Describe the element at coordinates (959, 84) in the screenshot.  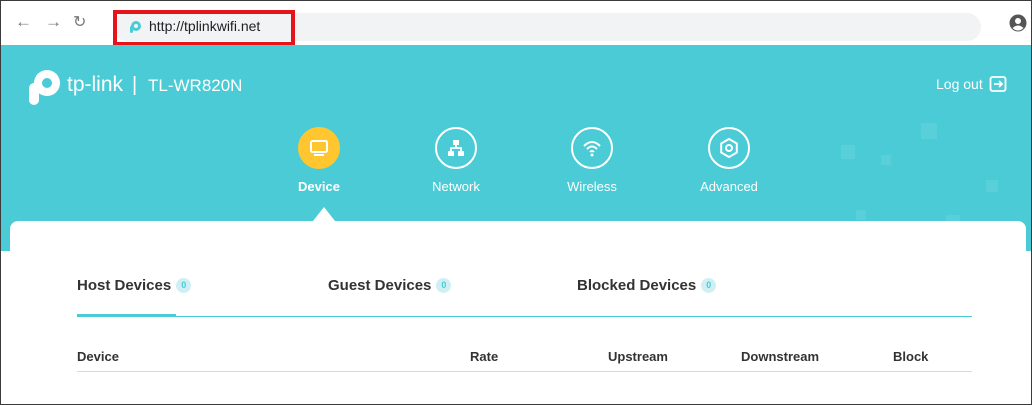
I see `logout-link: Log out` at that location.